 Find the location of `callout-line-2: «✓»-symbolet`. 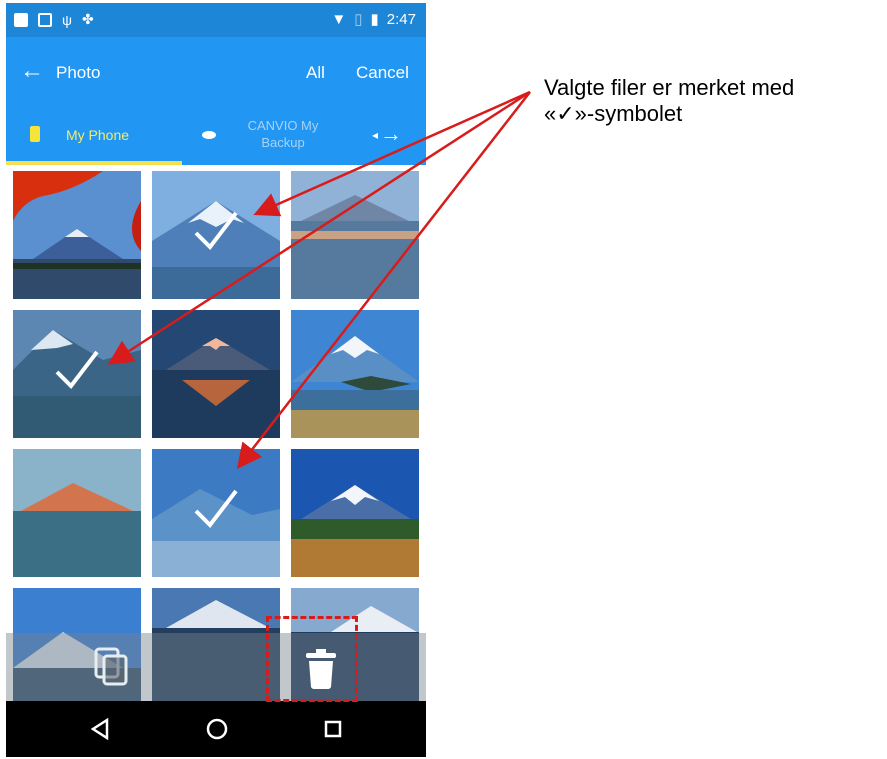

callout-line-2: «✓»-symbolet is located at coordinates (613, 113).